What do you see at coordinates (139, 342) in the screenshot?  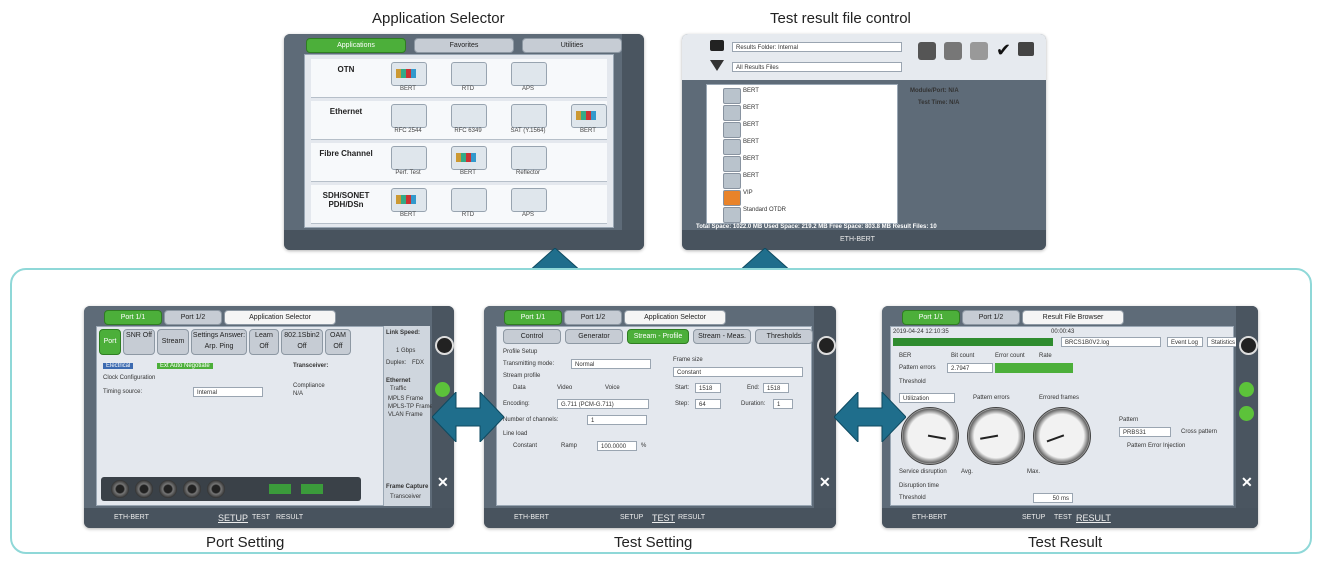 I see `subtab-snr: SNR Off` at bounding box center [139, 342].